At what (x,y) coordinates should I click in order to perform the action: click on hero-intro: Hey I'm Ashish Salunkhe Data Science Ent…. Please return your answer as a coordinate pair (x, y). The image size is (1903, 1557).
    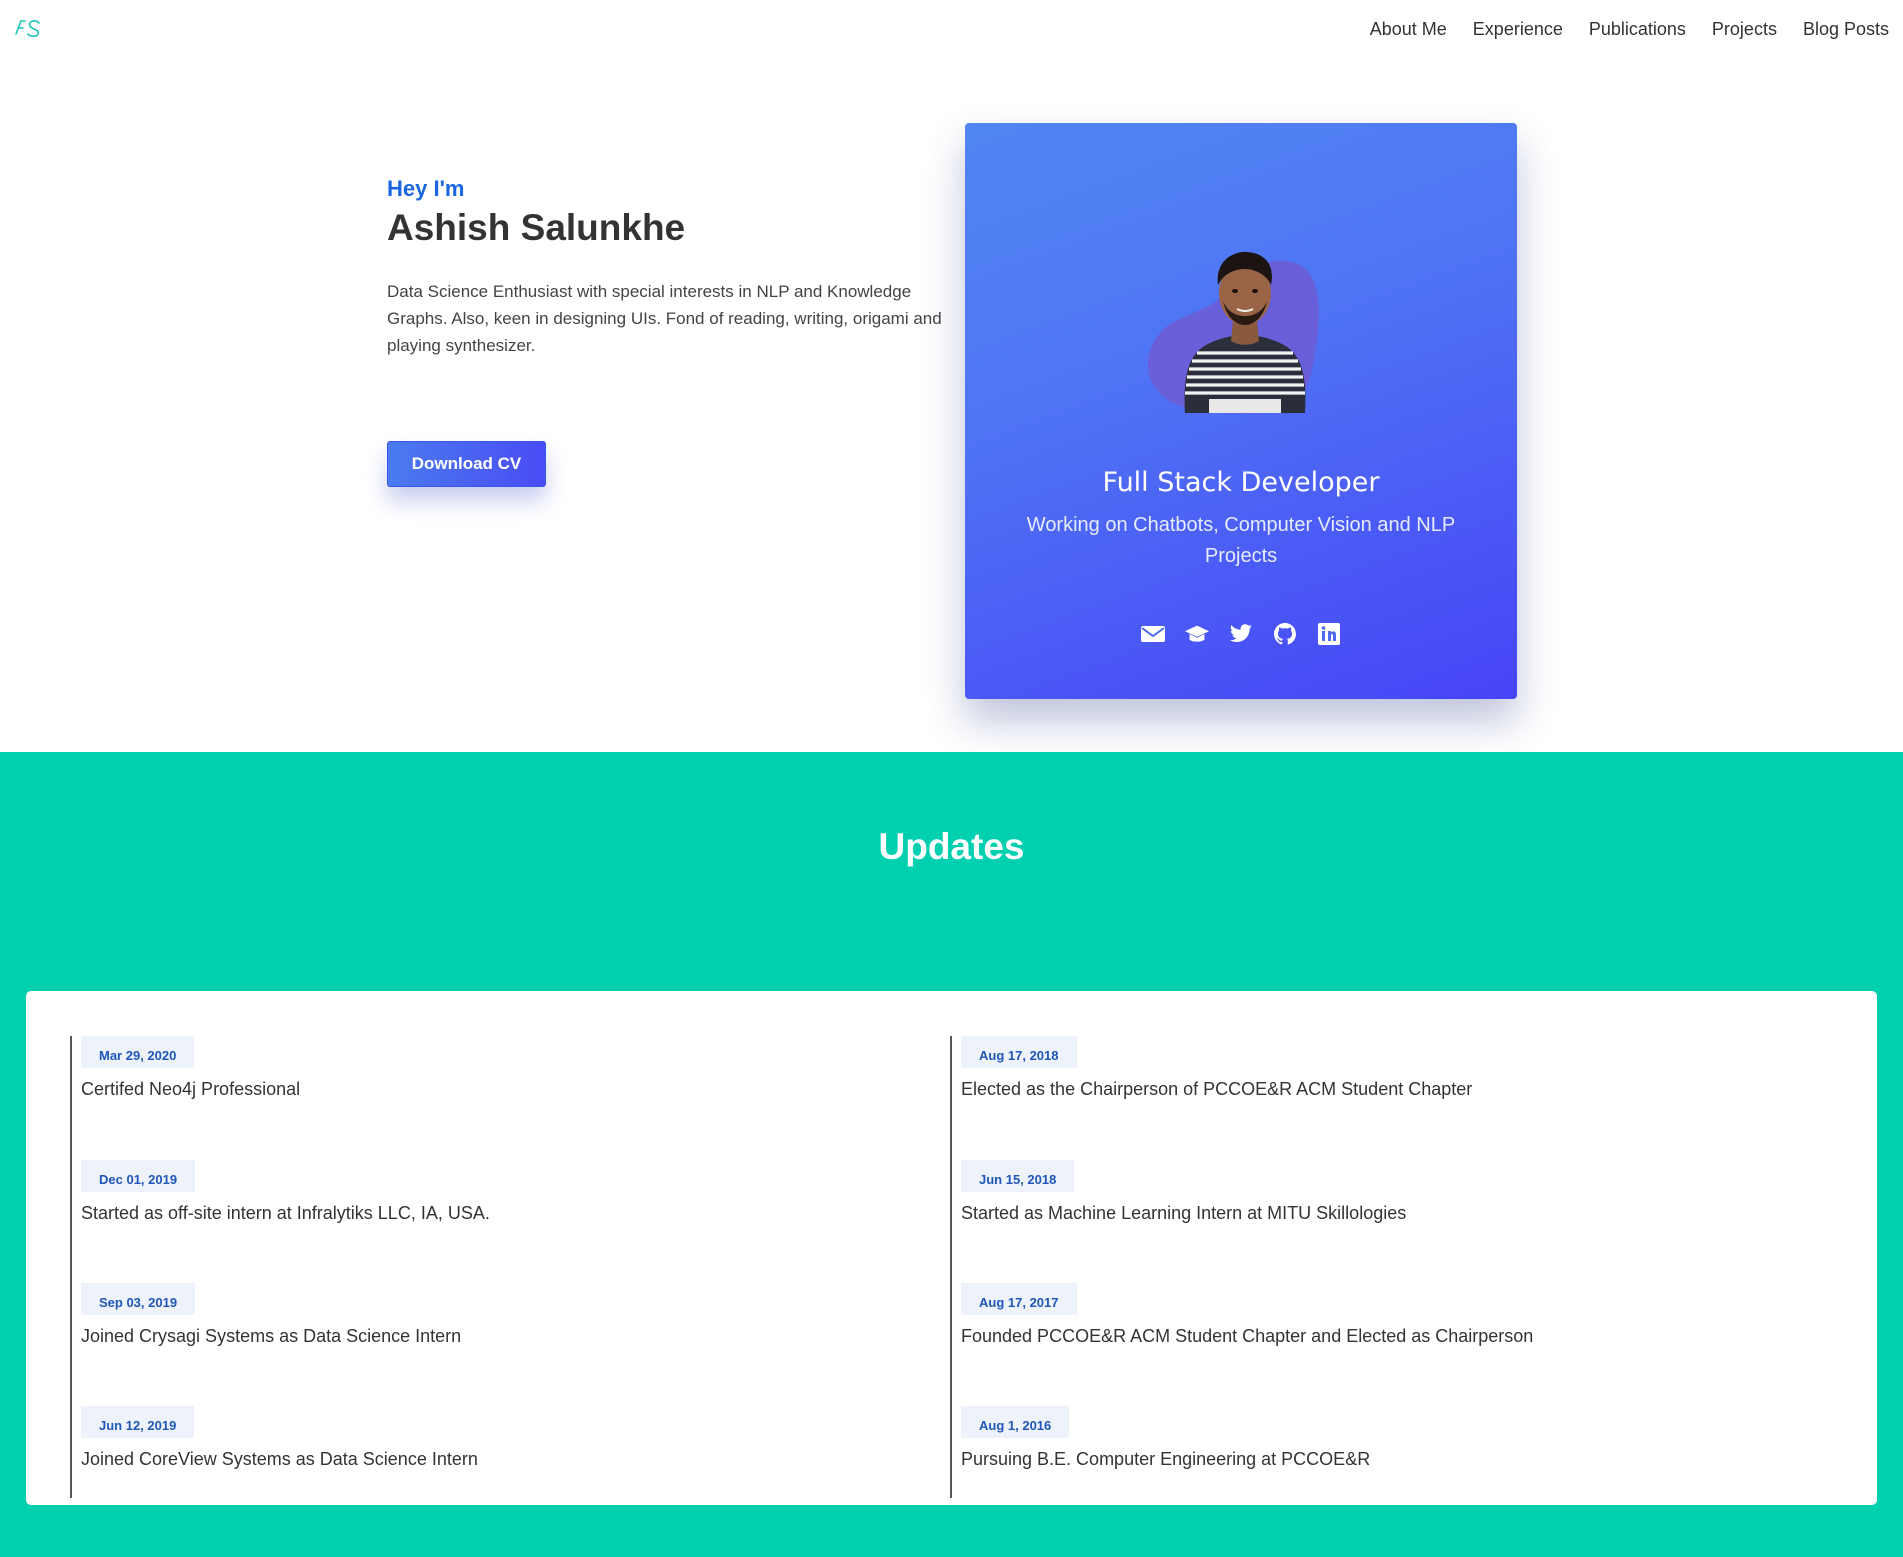
    Looking at the image, I should click on (667, 266).